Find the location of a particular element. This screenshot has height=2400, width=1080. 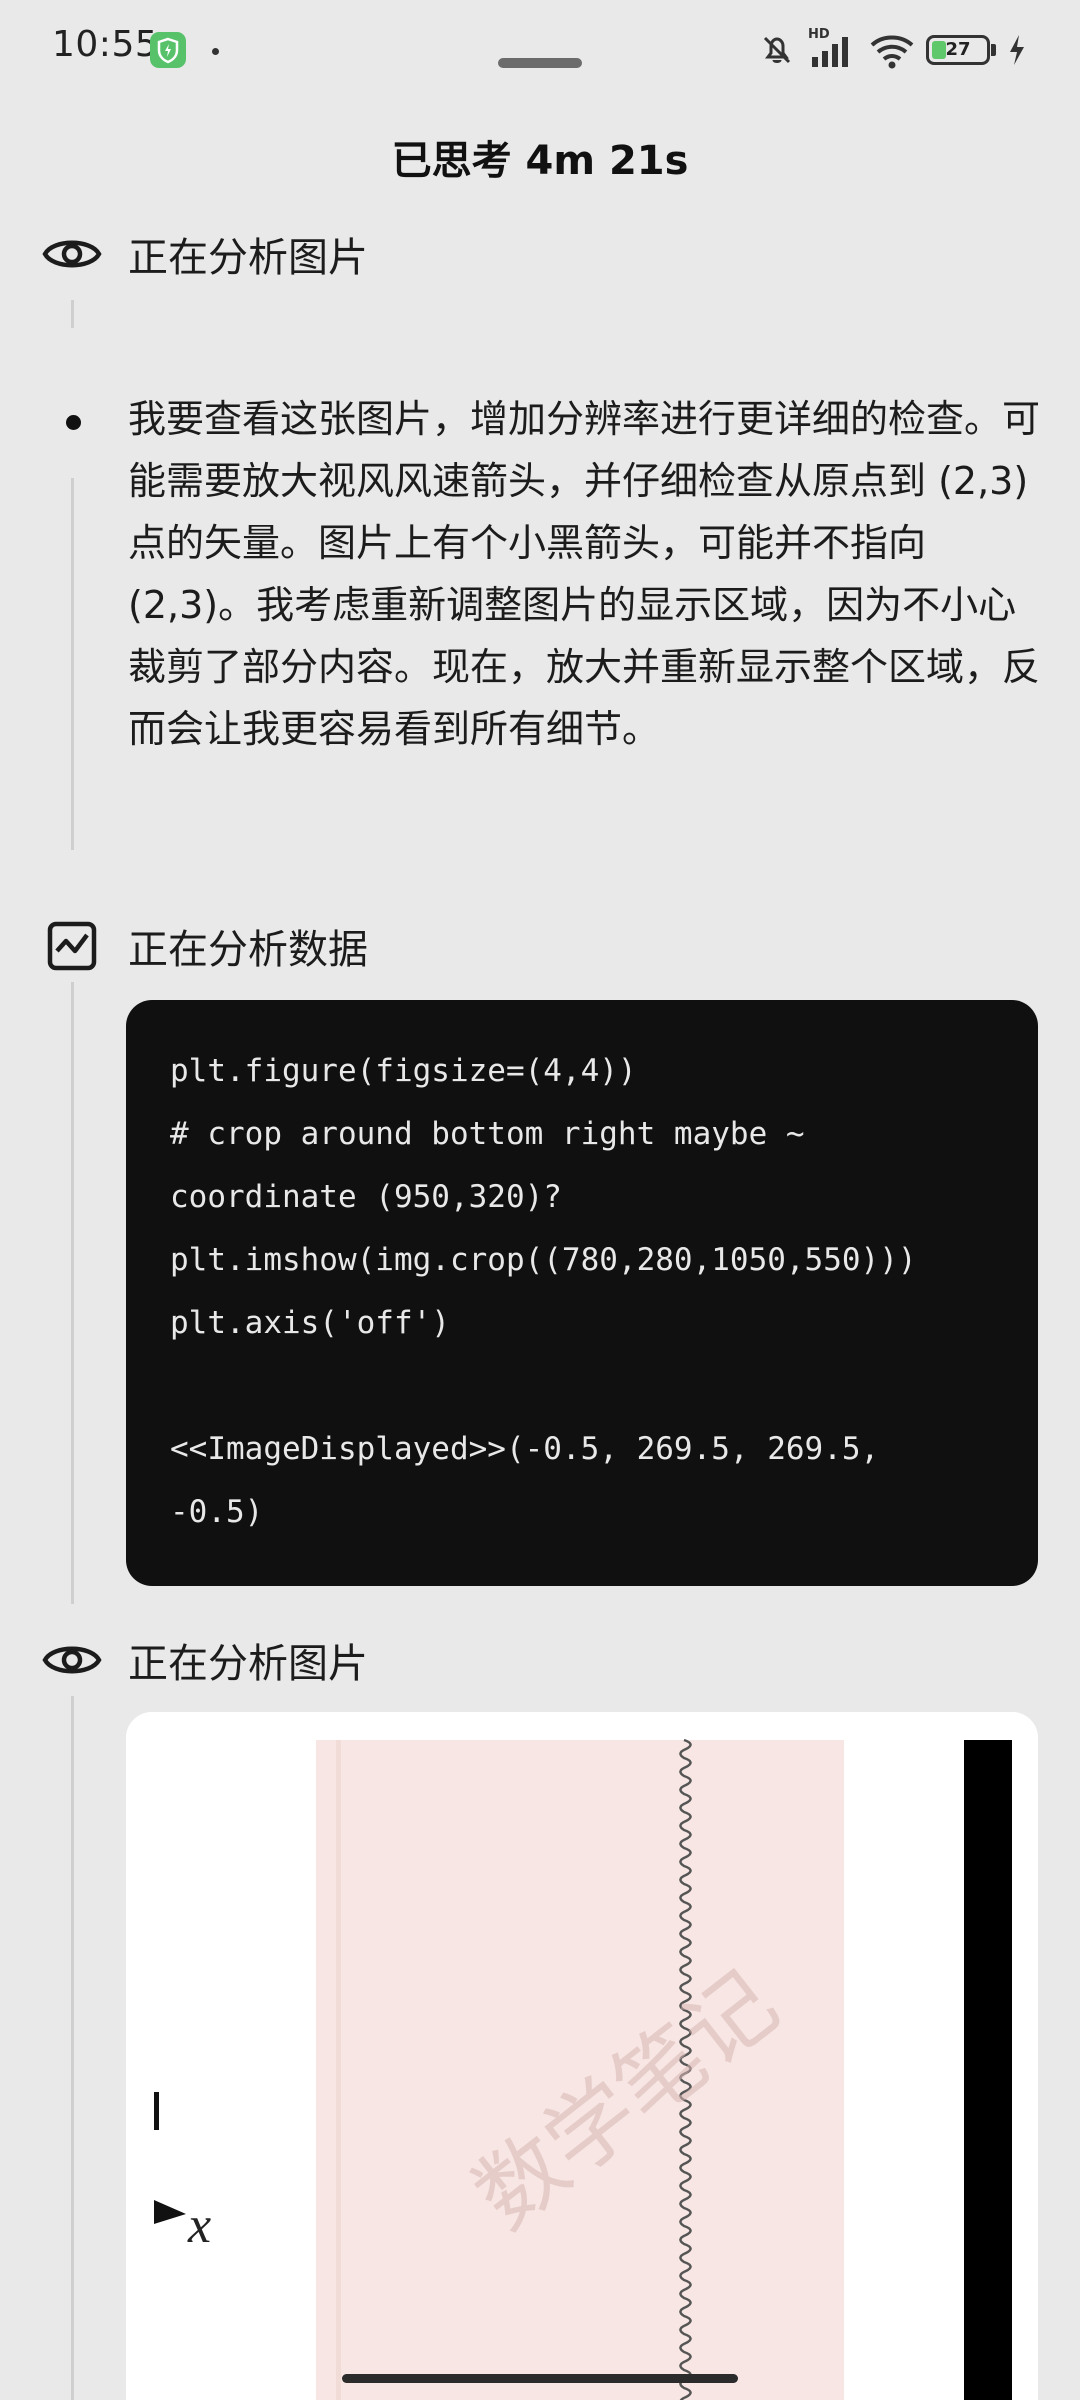

axis-label-x: x is located at coordinates (199, 2225).